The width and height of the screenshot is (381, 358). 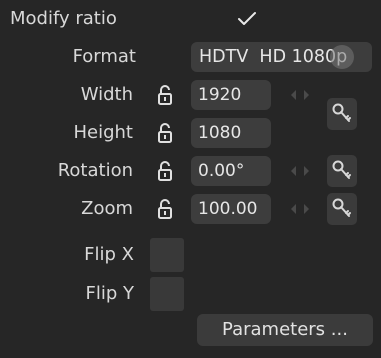 What do you see at coordinates (231, 133) in the screenshot?
I see `height-input: 1080` at bounding box center [231, 133].